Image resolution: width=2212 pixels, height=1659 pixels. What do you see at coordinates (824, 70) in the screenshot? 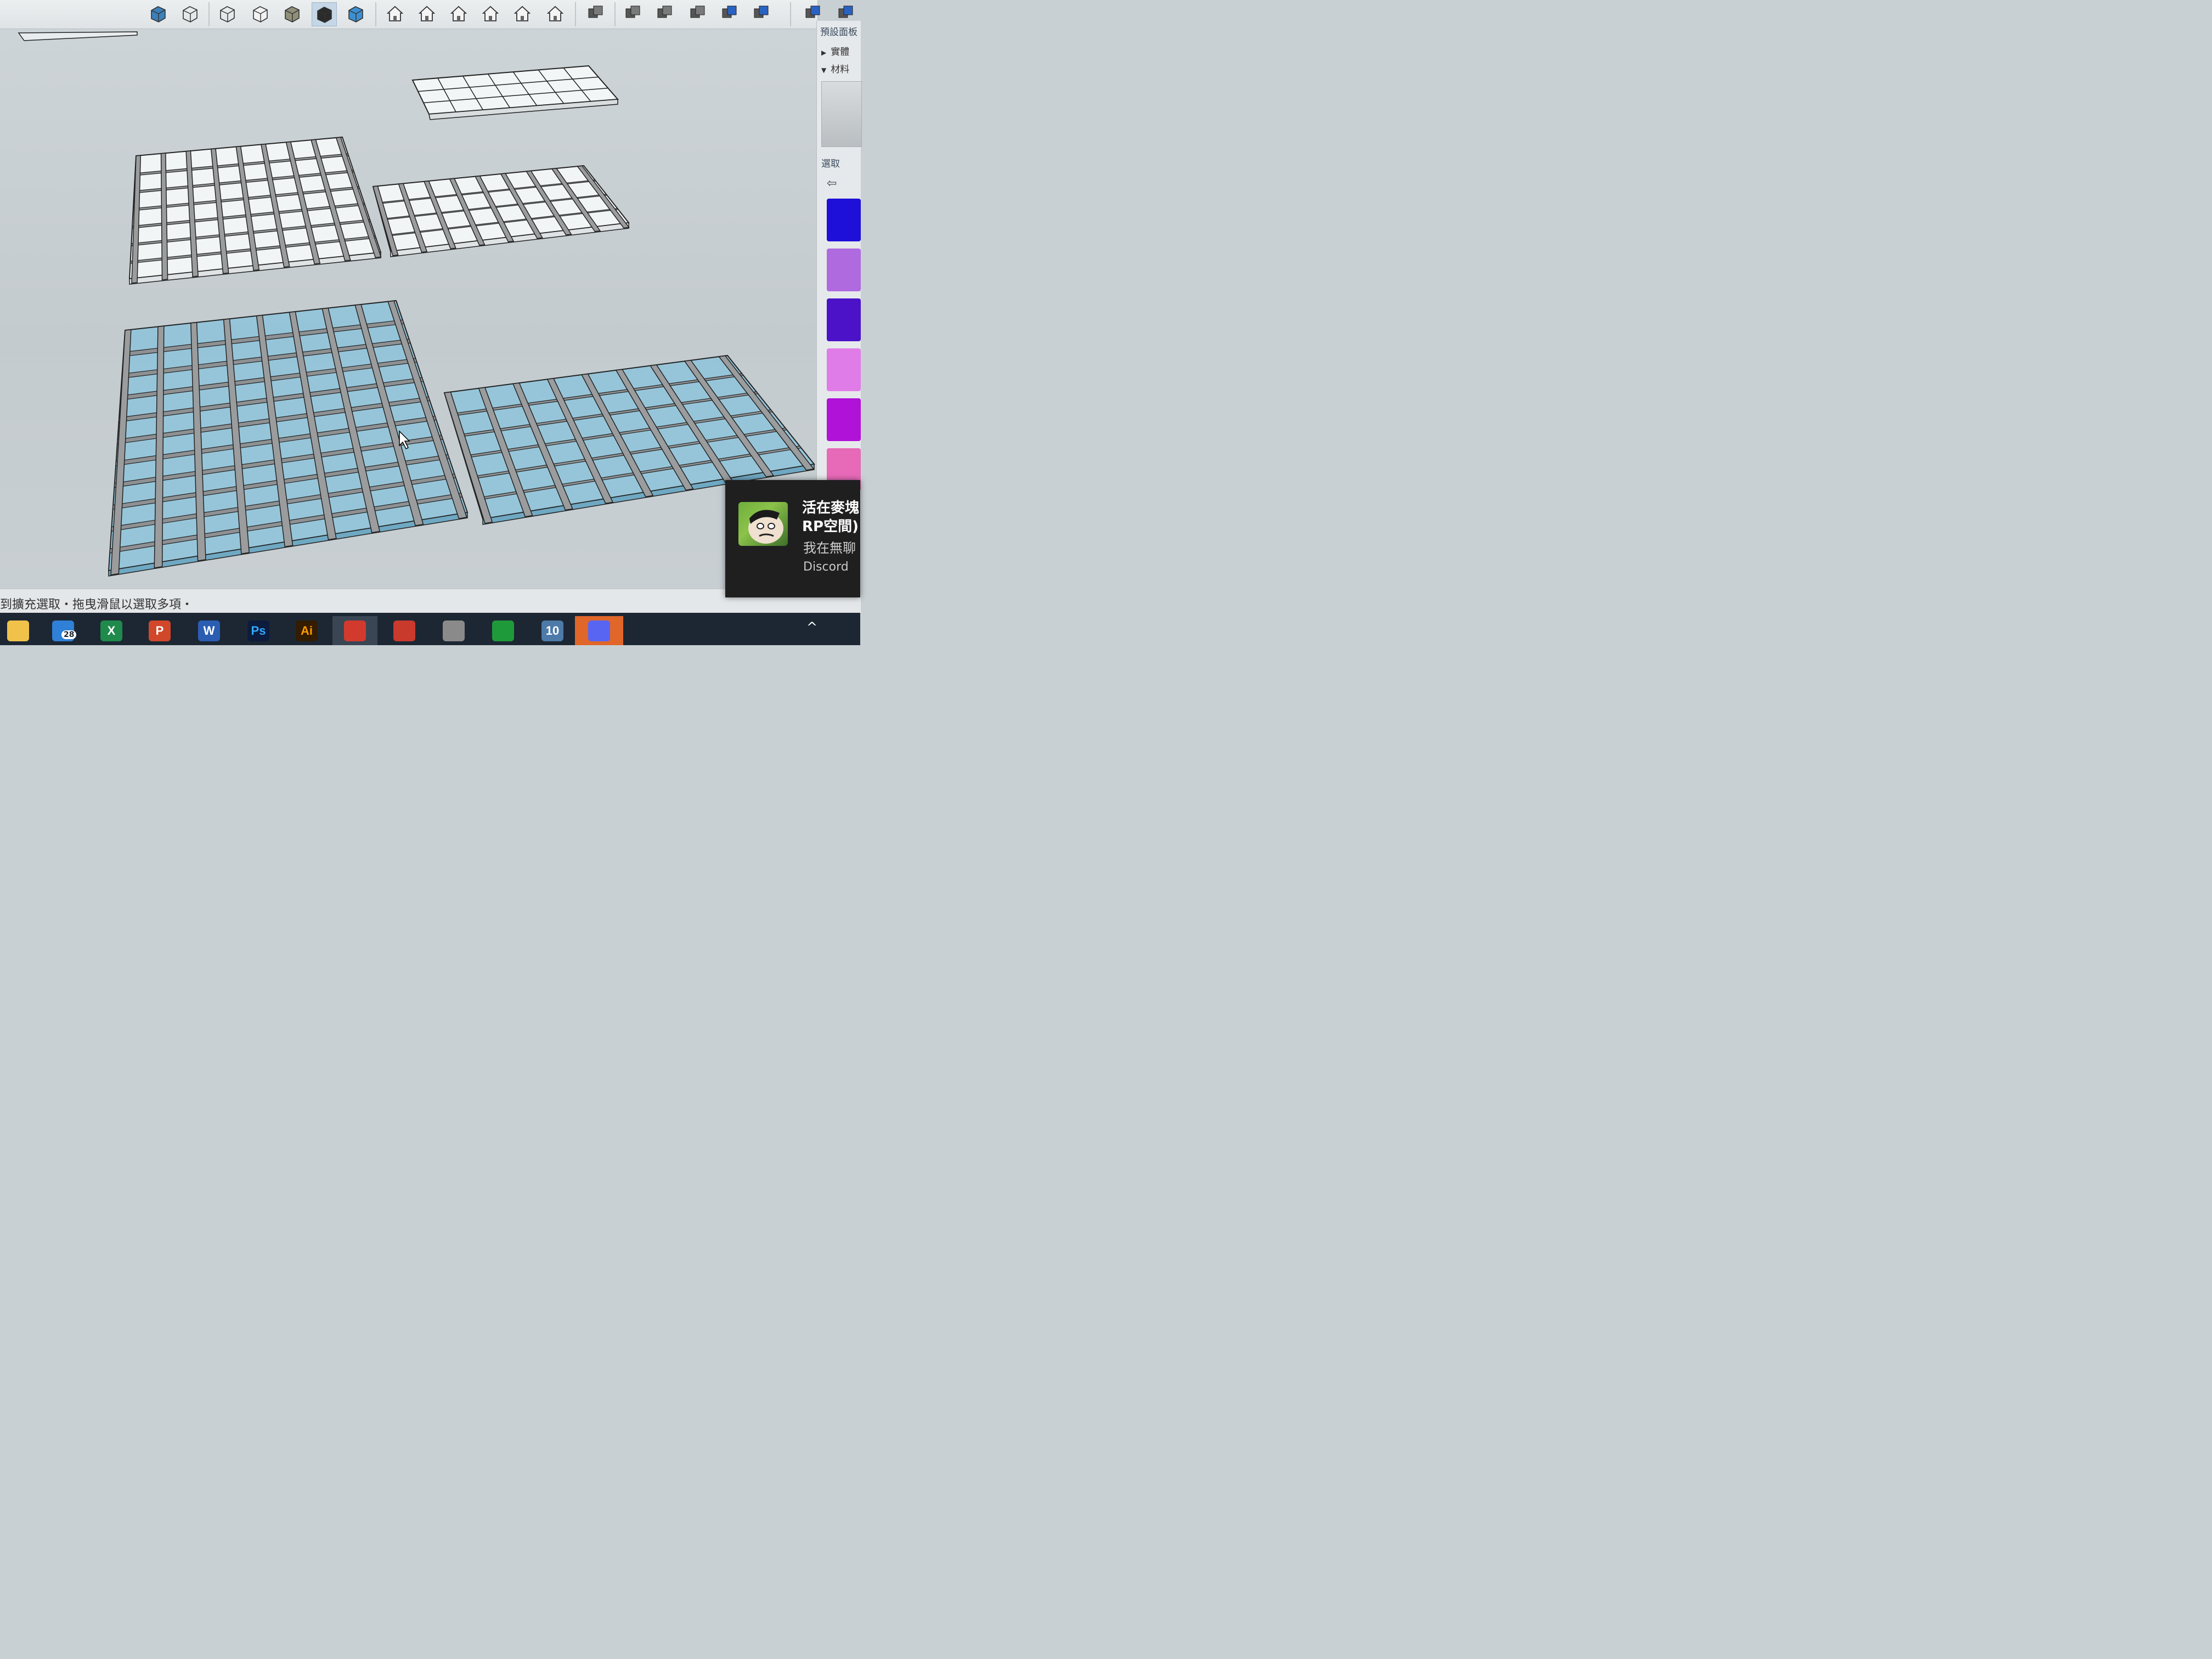
I see `expand-down-icon: ▼` at bounding box center [824, 70].